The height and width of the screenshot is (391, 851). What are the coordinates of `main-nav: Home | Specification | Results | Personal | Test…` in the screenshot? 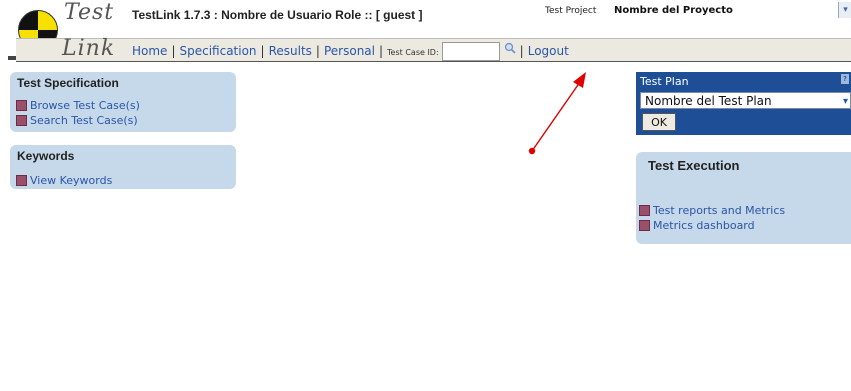 It's located at (350, 51).